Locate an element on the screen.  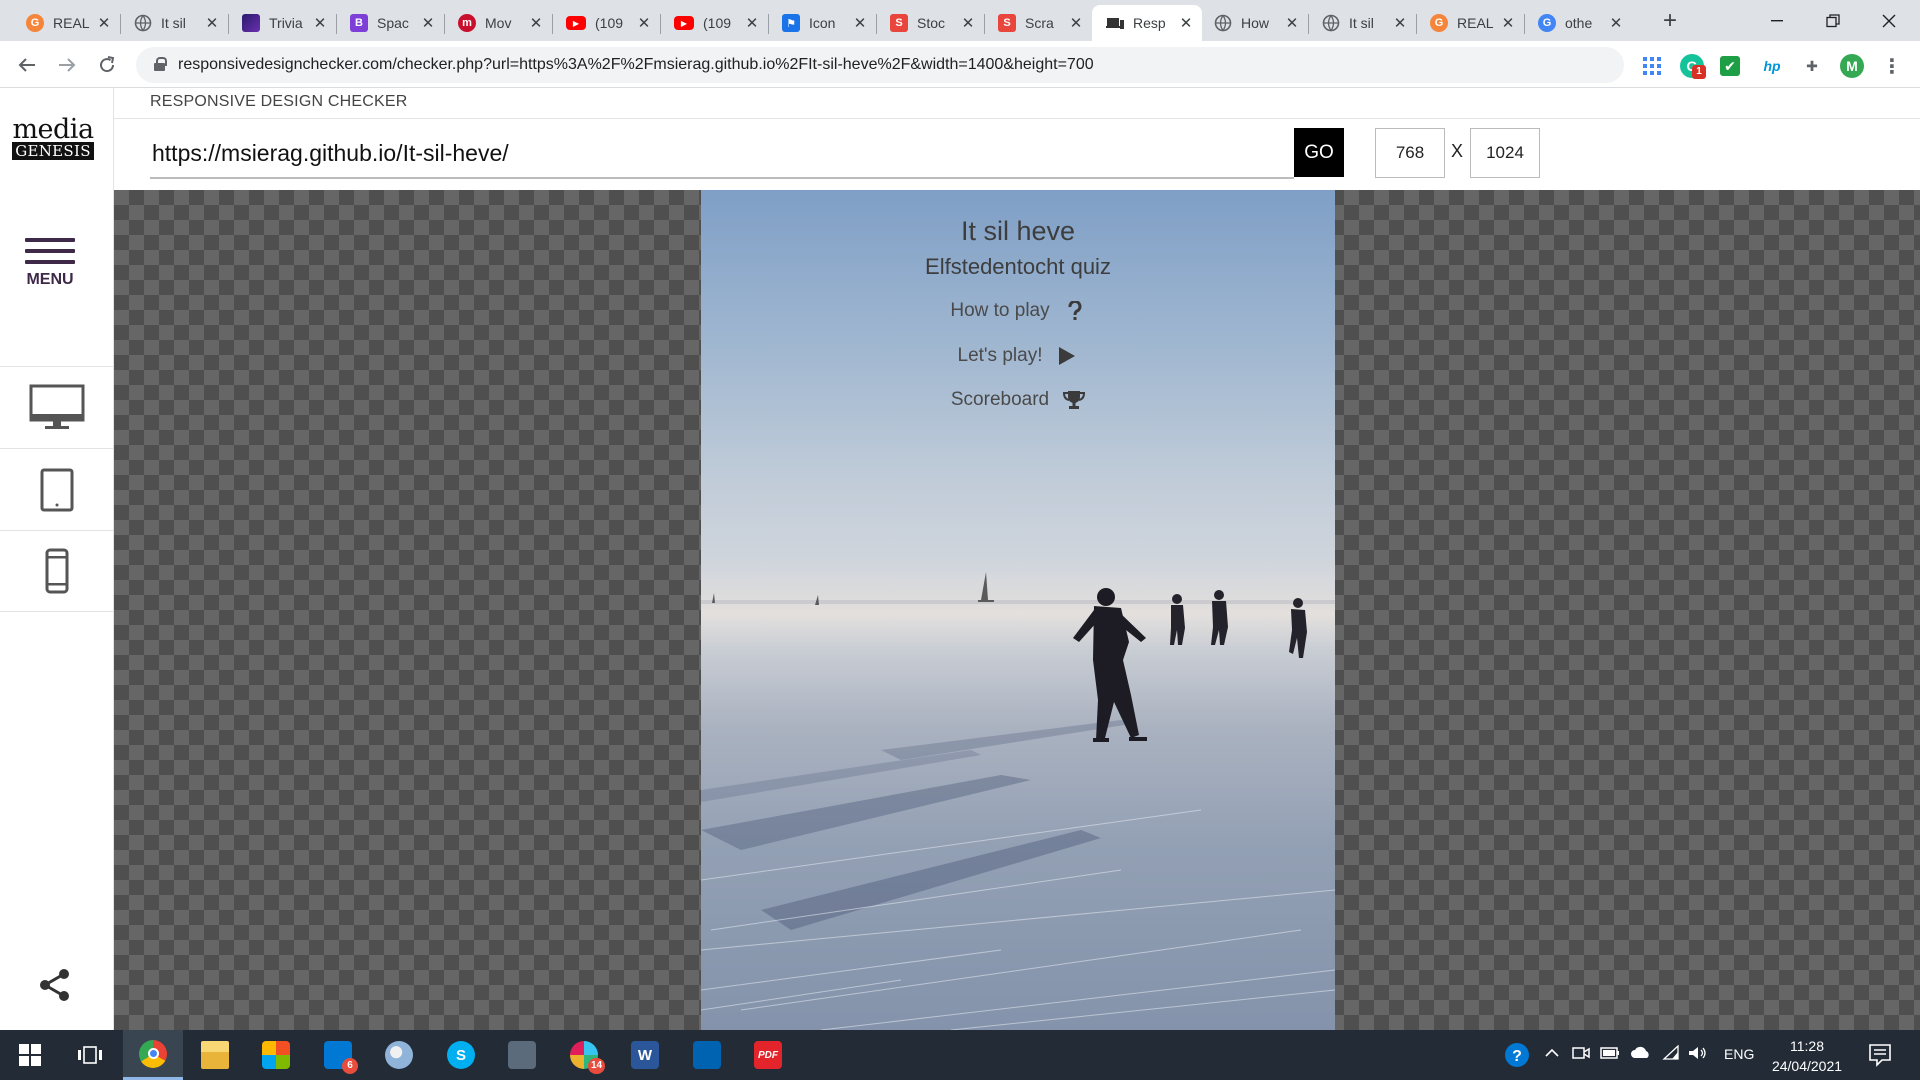
start-button is located at coordinates (30, 1055).